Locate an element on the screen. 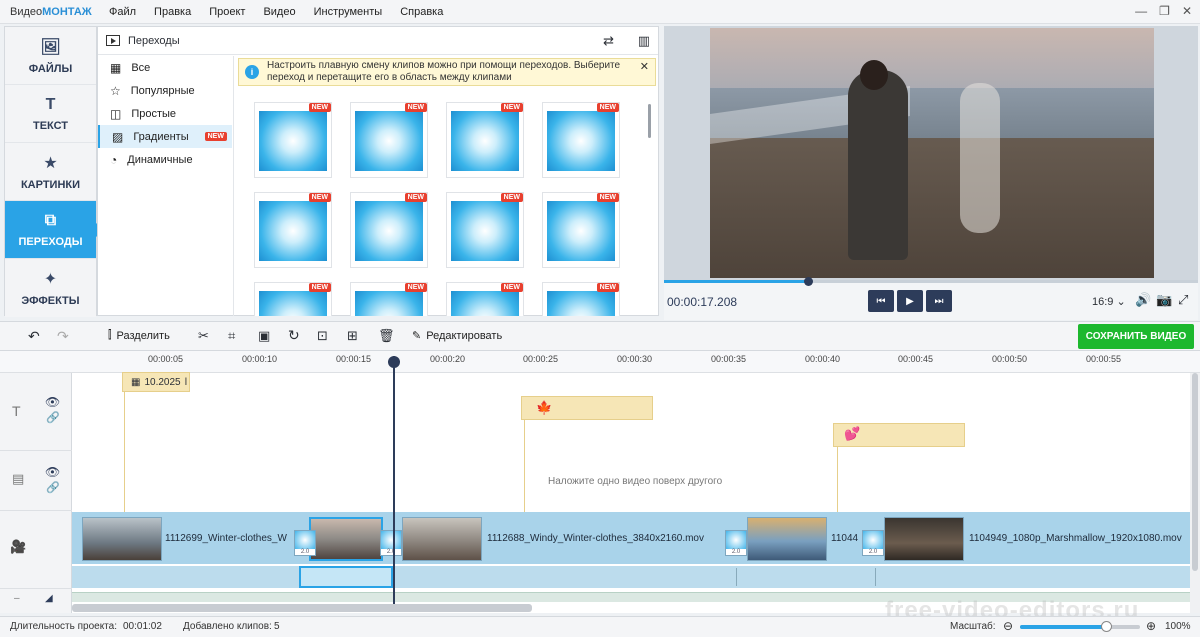 The width and height of the screenshot is (1200, 637). transition-2: 2.0 is located at coordinates (391, 543).